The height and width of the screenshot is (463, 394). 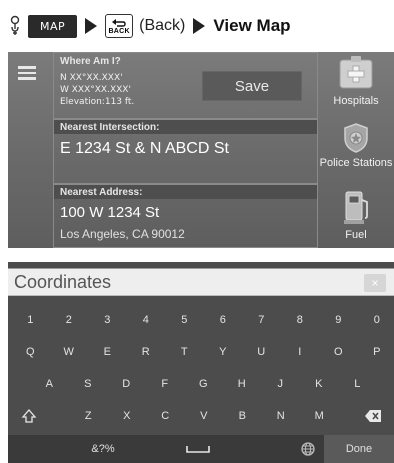 I want to click on number-key: 2, so click(x=69, y=320).